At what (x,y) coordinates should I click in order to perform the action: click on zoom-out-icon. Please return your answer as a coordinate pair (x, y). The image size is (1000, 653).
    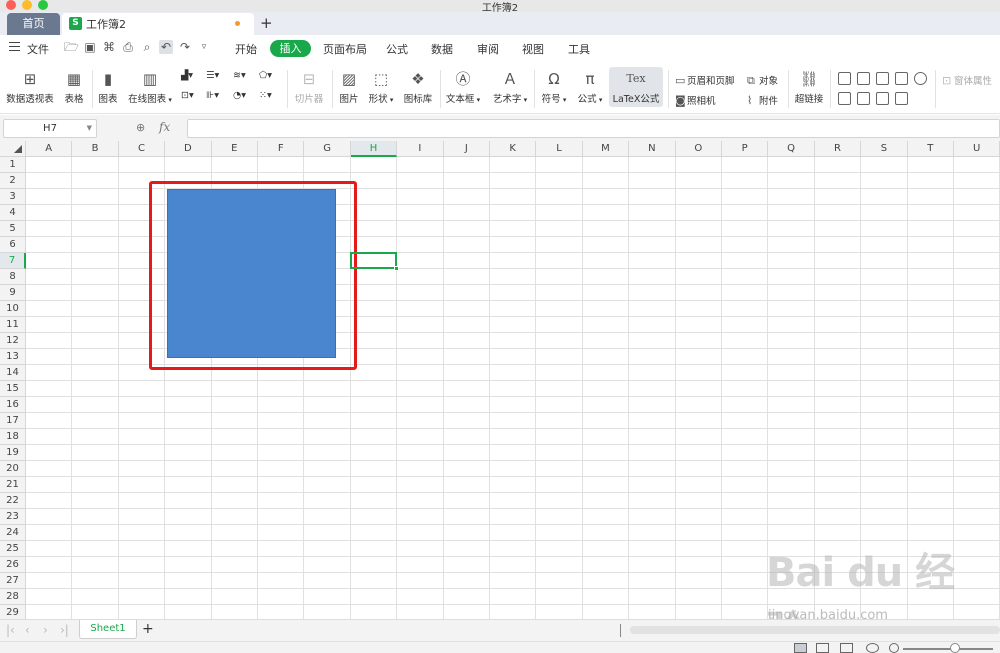
    Looking at the image, I should click on (894, 648).